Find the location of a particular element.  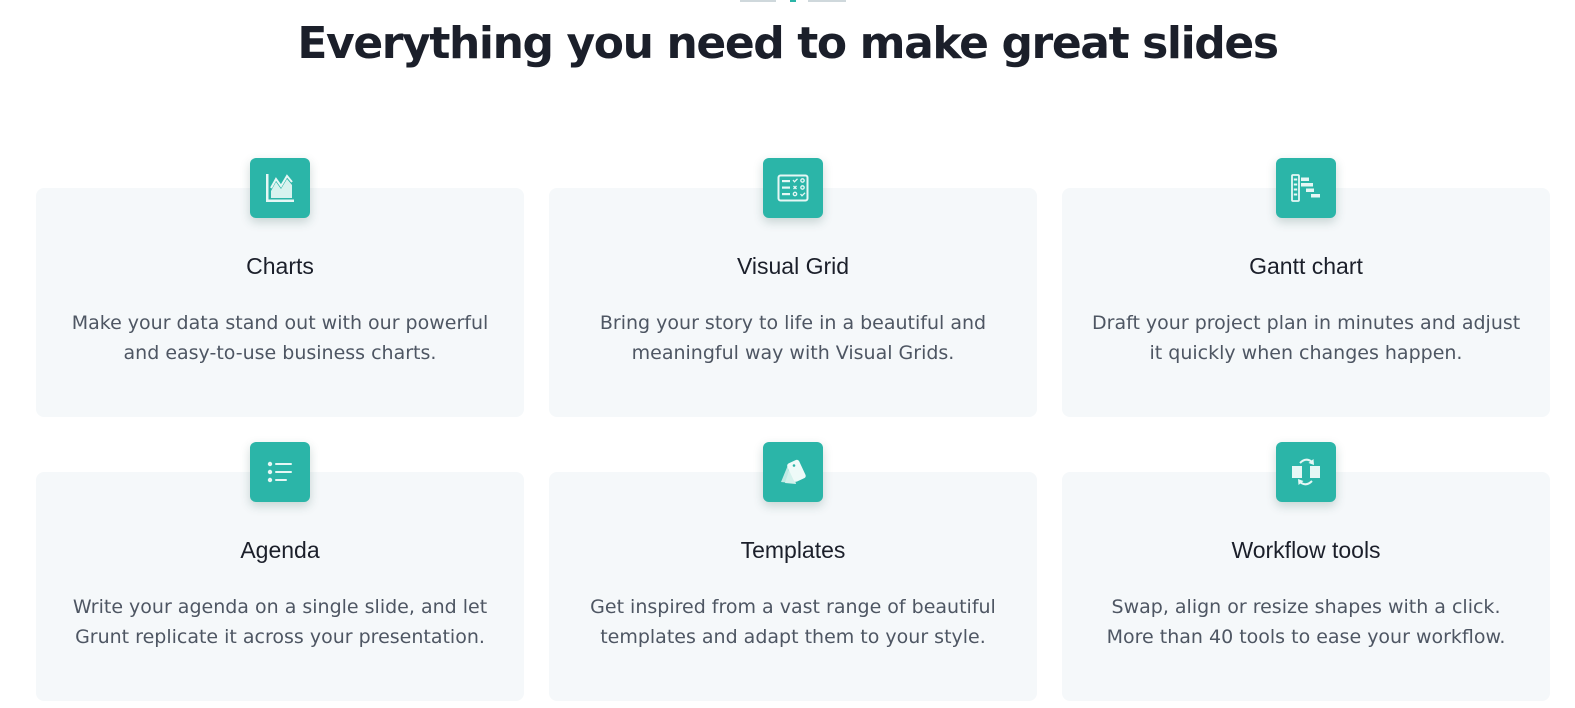

feature-title: Agenda is located at coordinates (280, 550).